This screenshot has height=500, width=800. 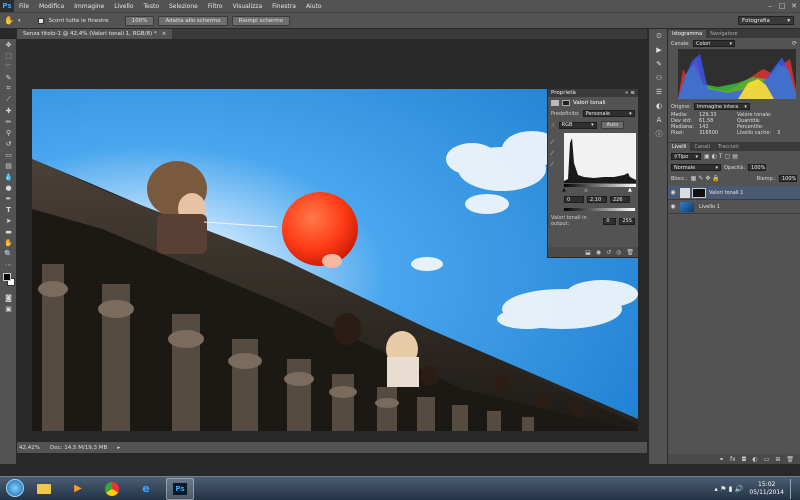 I want to click on tray-icons: ▴ ⚑ ▮ 🔊, so click(x=728, y=489).